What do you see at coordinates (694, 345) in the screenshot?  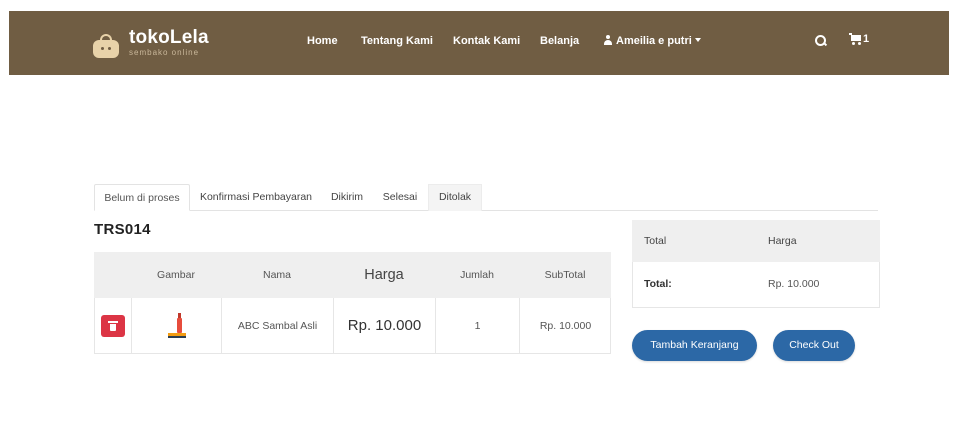 I see `add-to-cart-button: Tambah Keranjang` at bounding box center [694, 345].